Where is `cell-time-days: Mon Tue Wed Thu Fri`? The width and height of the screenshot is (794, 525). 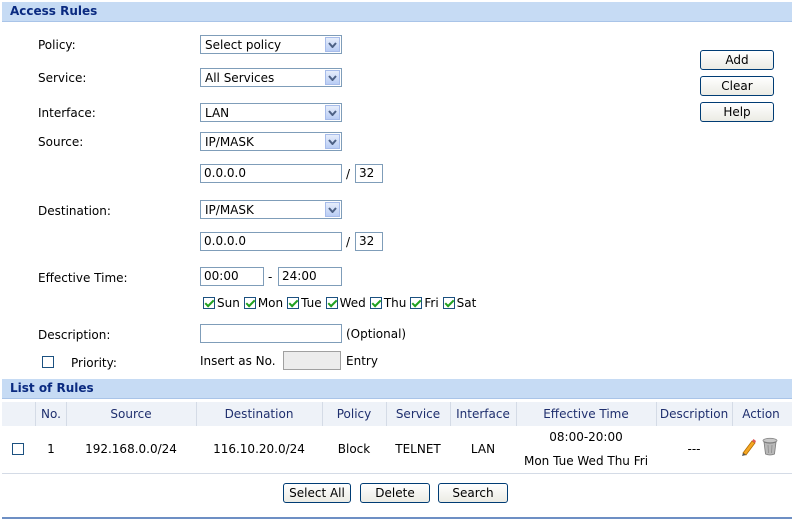
cell-time-days: Mon Tue Wed Thu Fri is located at coordinates (586, 461).